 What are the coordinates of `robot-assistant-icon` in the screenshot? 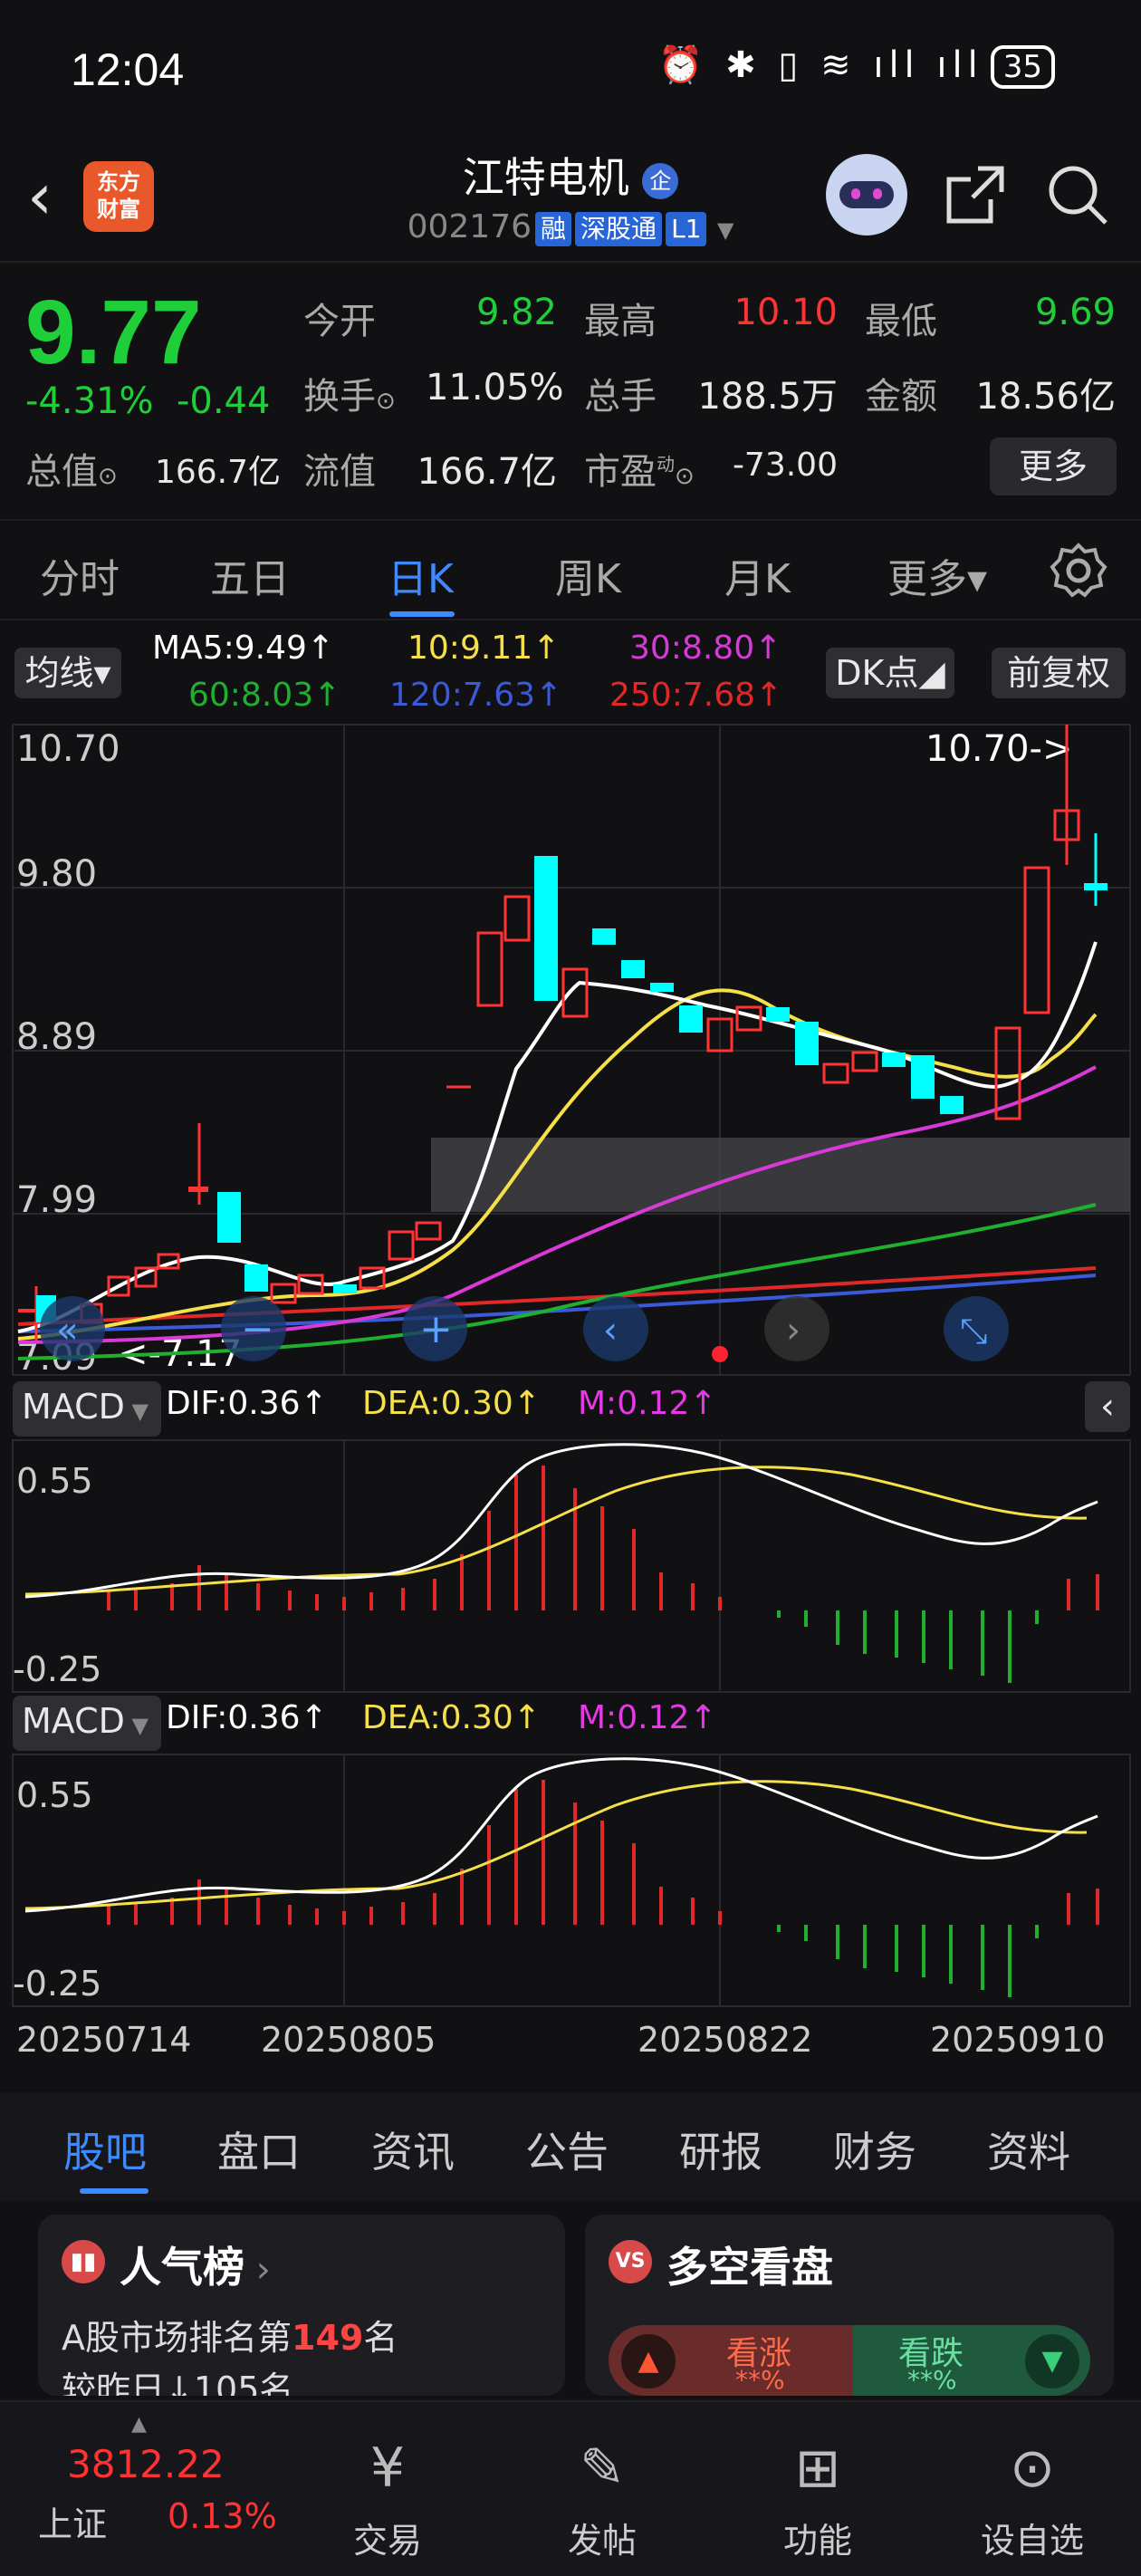 It's located at (866, 194).